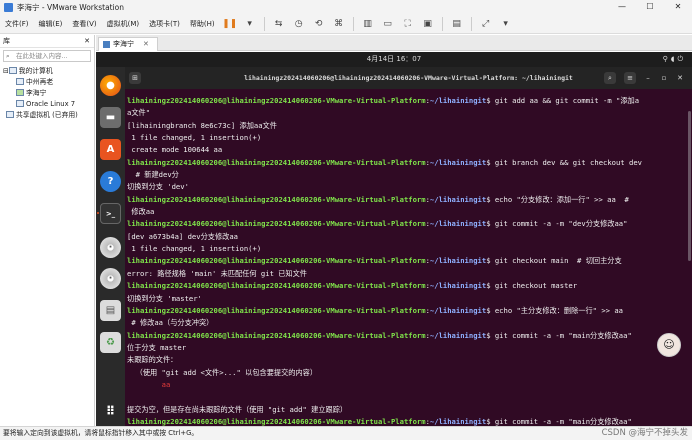 The image size is (692, 440). What do you see at coordinates (394, 43) in the screenshot?
I see `vm-tab-bar: 李海宁 ✕` at bounding box center [394, 43].